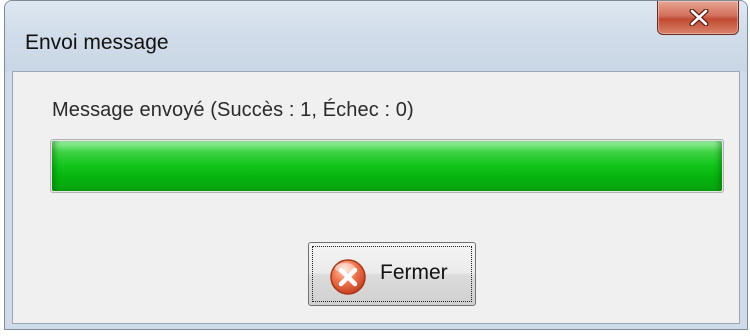 This screenshot has width=750, height=336. I want to click on fermer-button: Fermer, so click(392, 274).